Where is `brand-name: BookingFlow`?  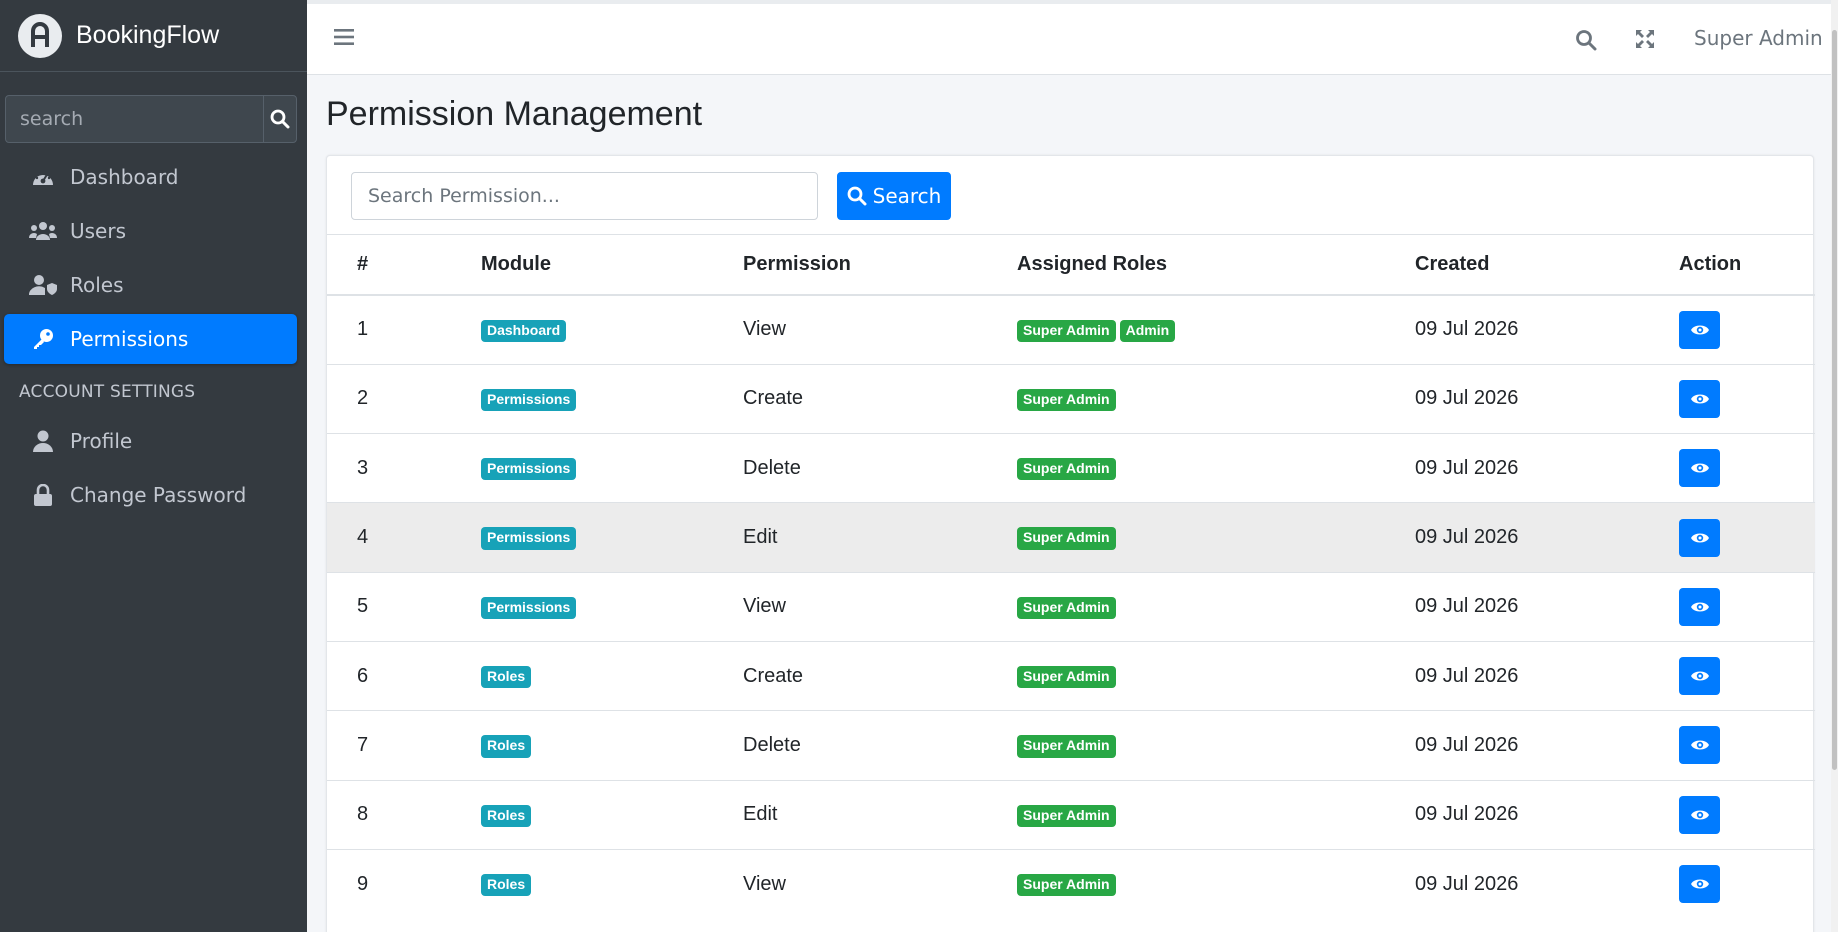
brand-name: BookingFlow is located at coordinates (148, 35).